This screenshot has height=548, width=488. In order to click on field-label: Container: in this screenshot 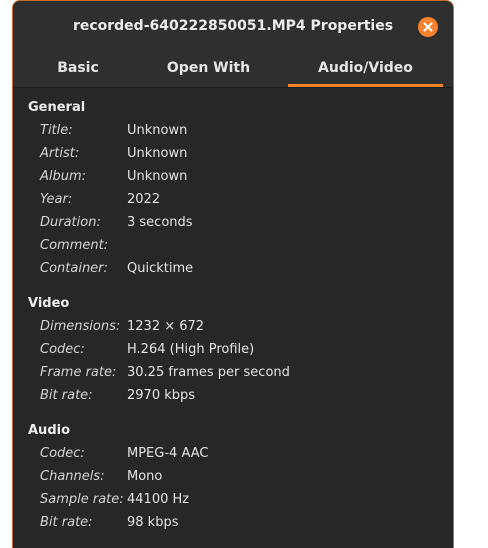, I will do `click(74, 268)`.